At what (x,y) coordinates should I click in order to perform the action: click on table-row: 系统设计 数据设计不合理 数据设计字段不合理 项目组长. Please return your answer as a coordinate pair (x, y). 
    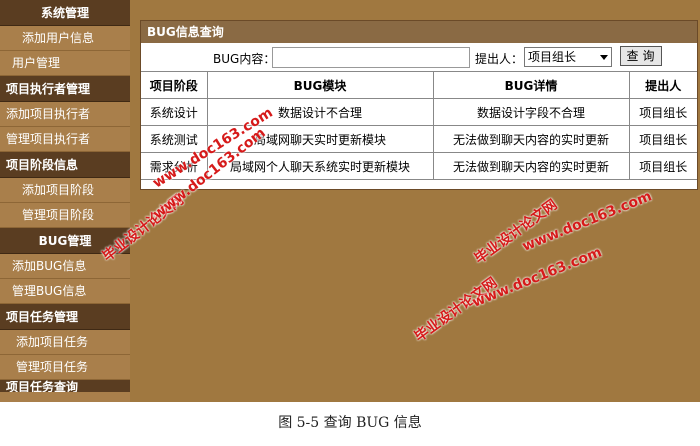
    Looking at the image, I should click on (419, 112).